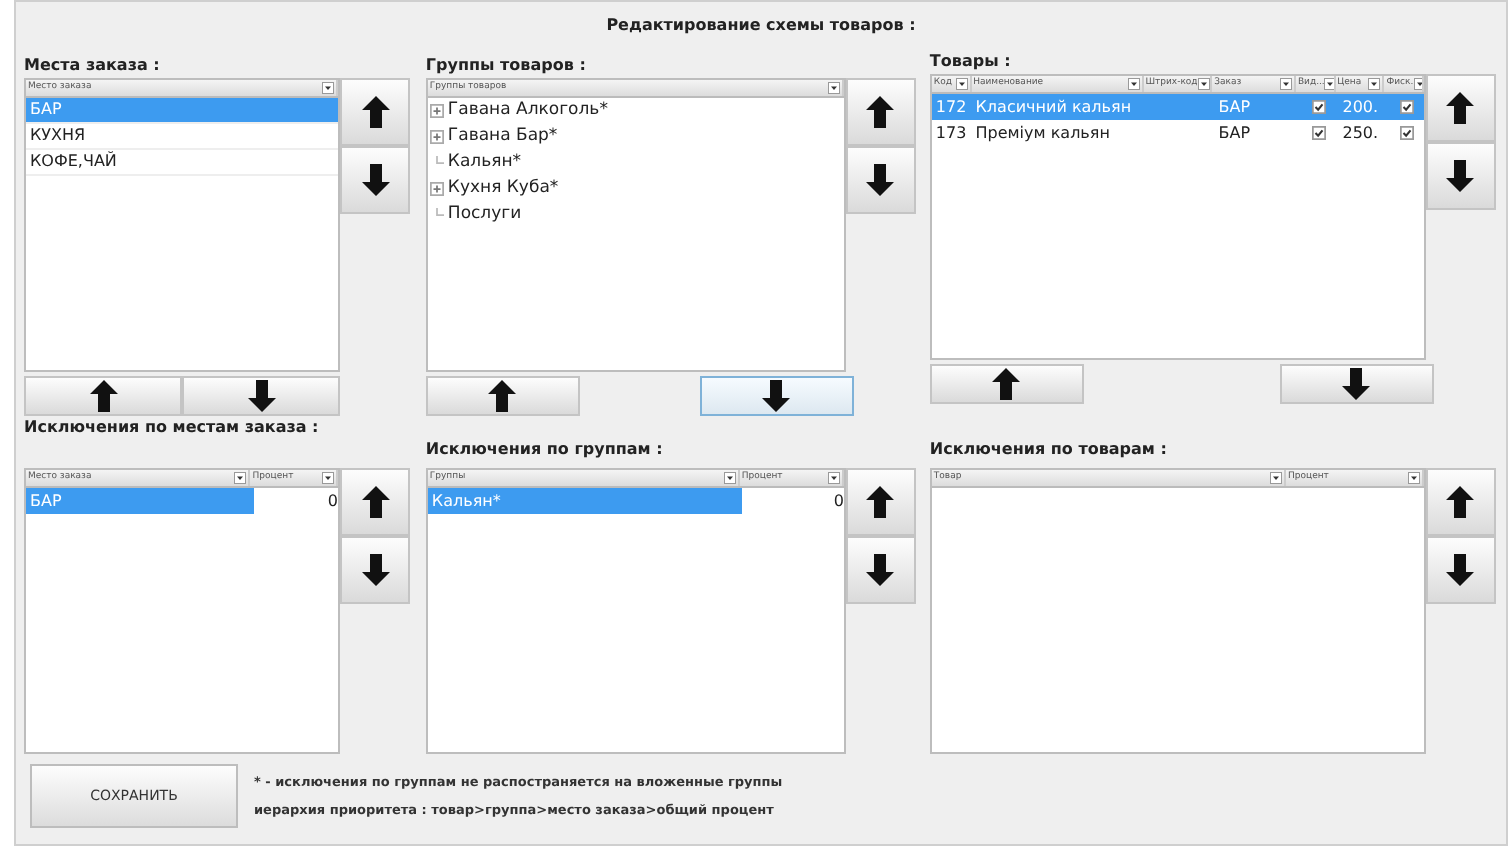  What do you see at coordinates (172, 428) in the screenshot?
I see `section-label: Исключения по местам заказа :` at bounding box center [172, 428].